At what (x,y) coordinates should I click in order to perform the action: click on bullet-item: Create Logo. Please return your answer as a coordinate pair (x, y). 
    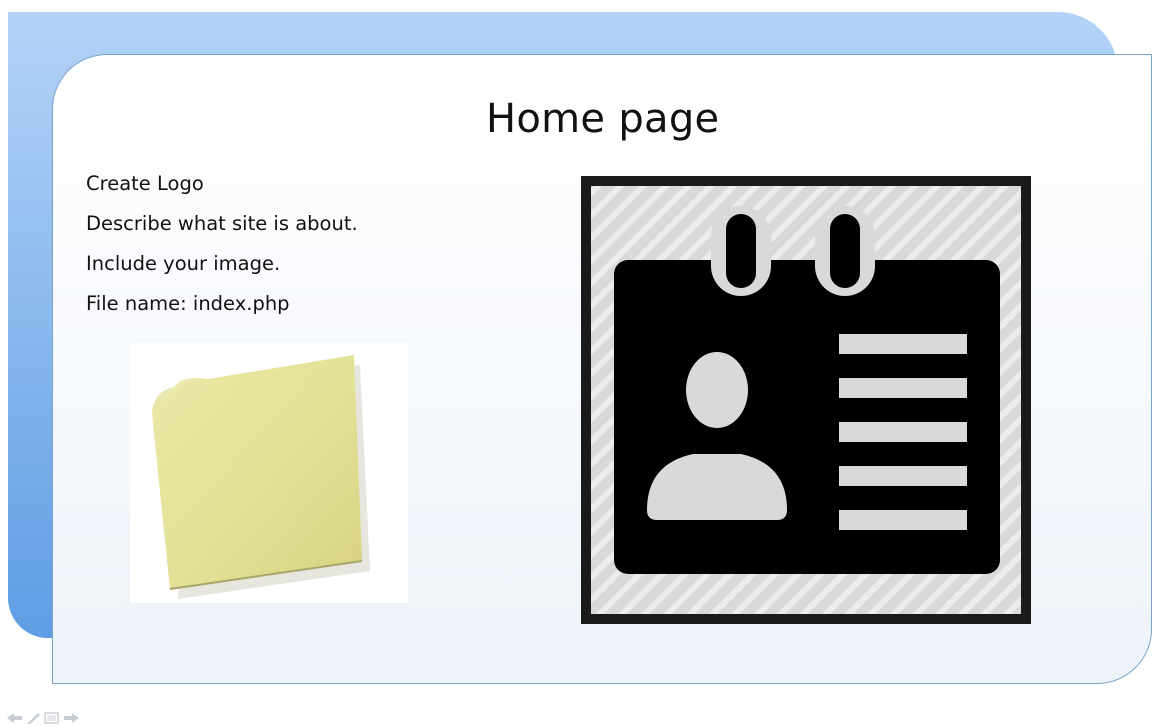
    Looking at the image, I should click on (145, 183).